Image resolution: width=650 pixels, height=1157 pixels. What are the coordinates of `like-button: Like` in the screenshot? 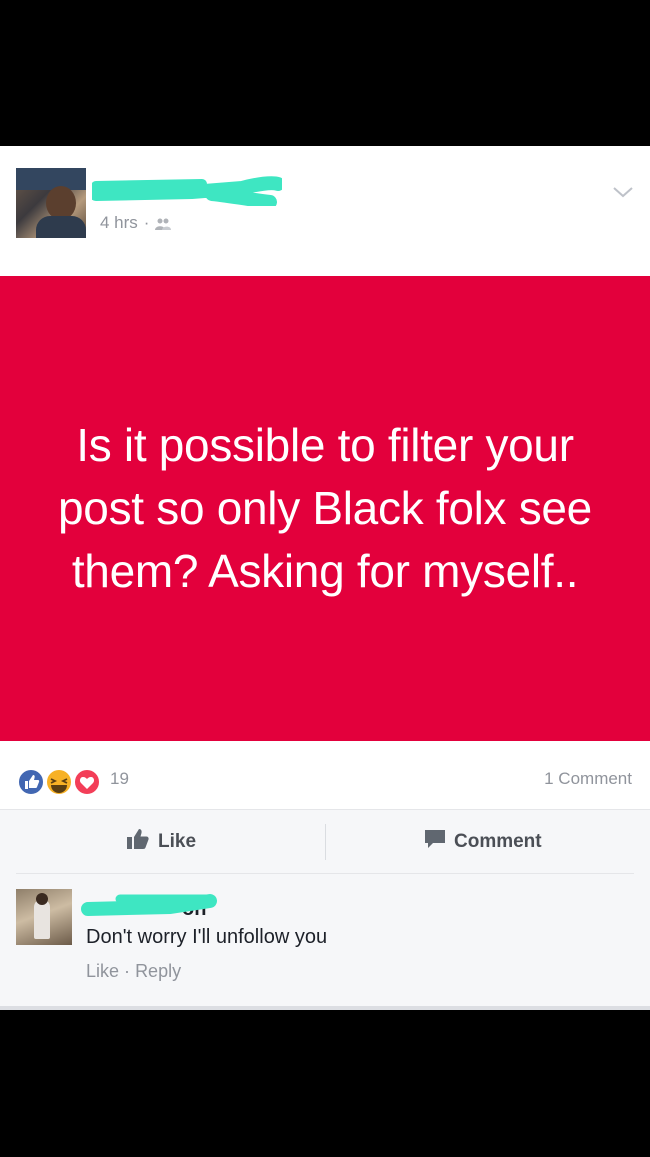 It's located at (161, 842).